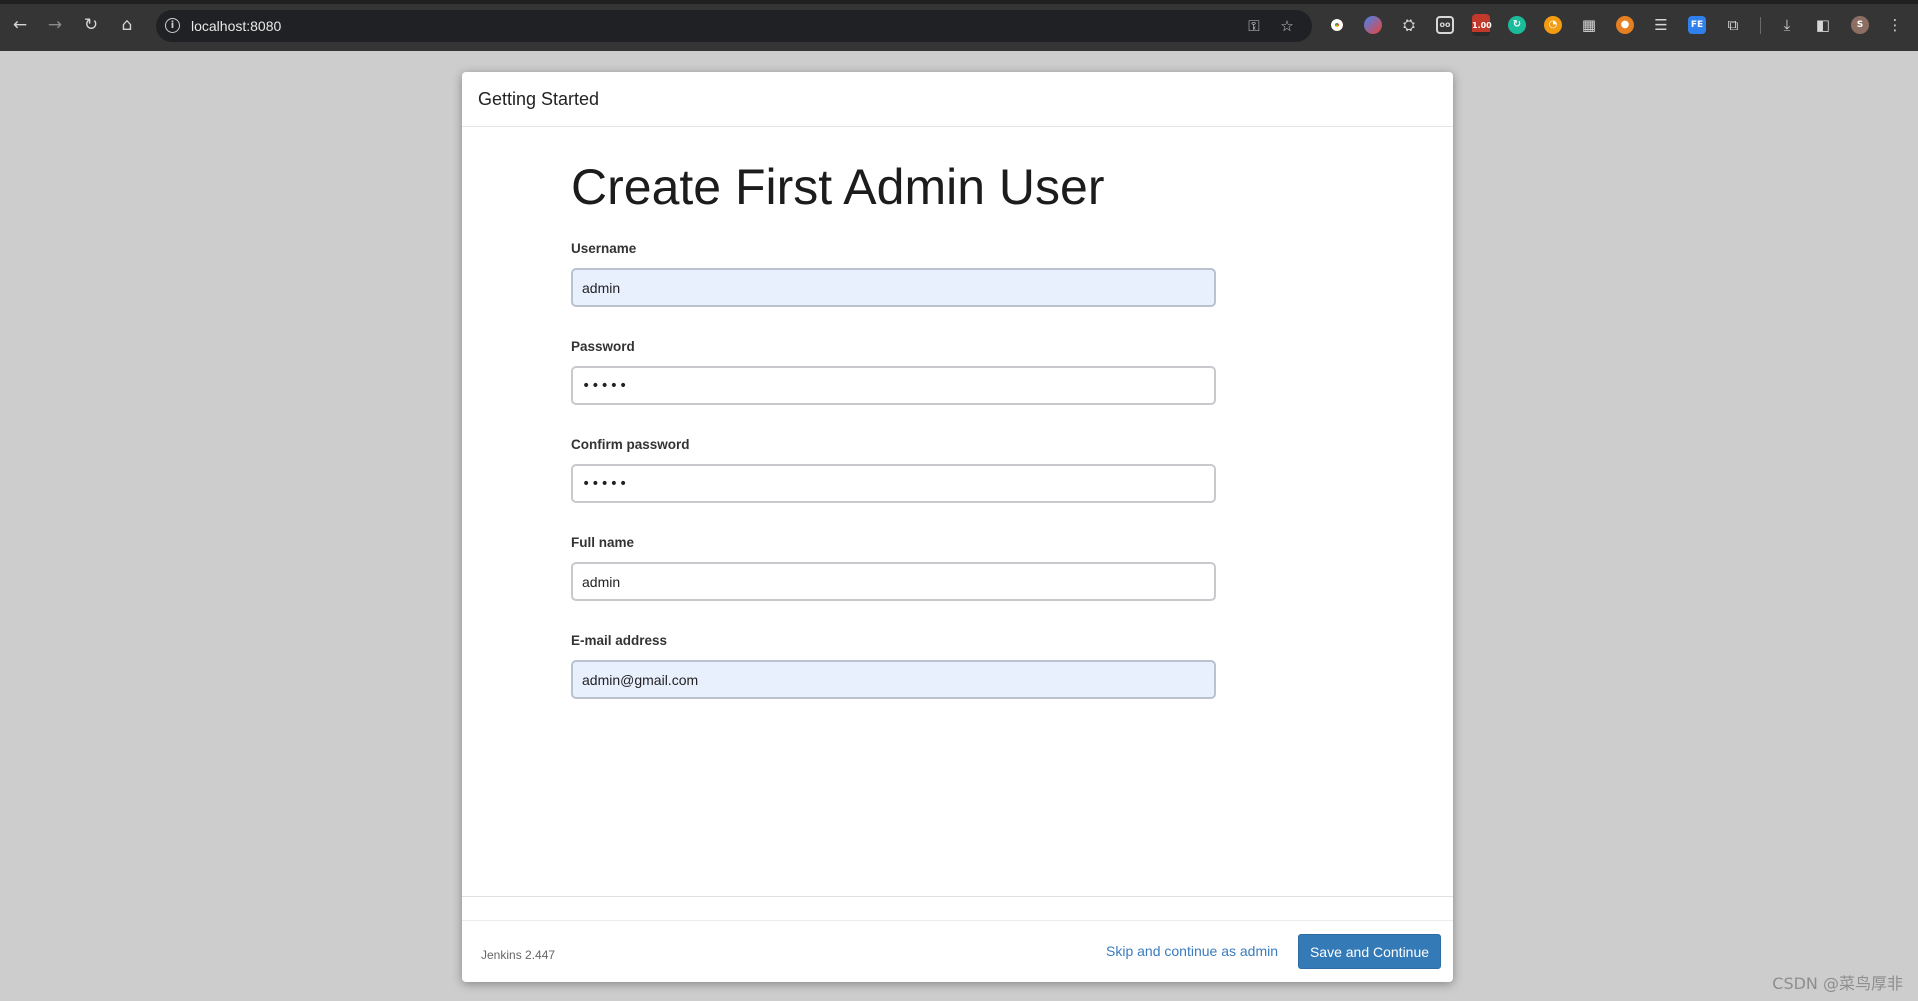 The height and width of the screenshot is (1001, 1918). I want to click on clock-extension-icon: ◔, so click(1553, 25).